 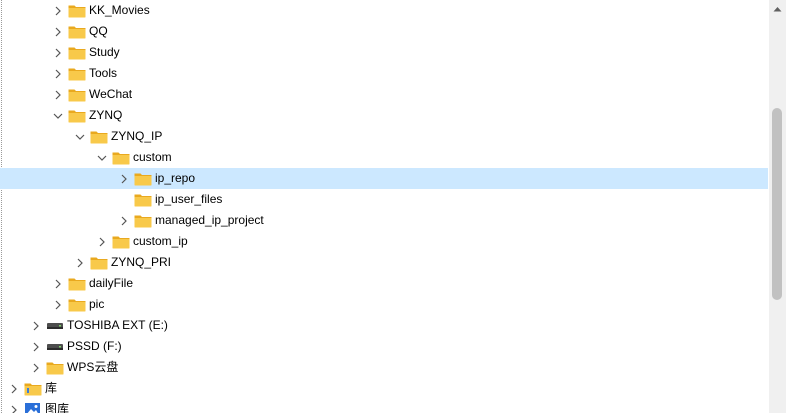 What do you see at coordinates (384, 283) in the screenshot?
I see `tree-item-dailyfile: dailyFile` at bounding box center [384, 283].